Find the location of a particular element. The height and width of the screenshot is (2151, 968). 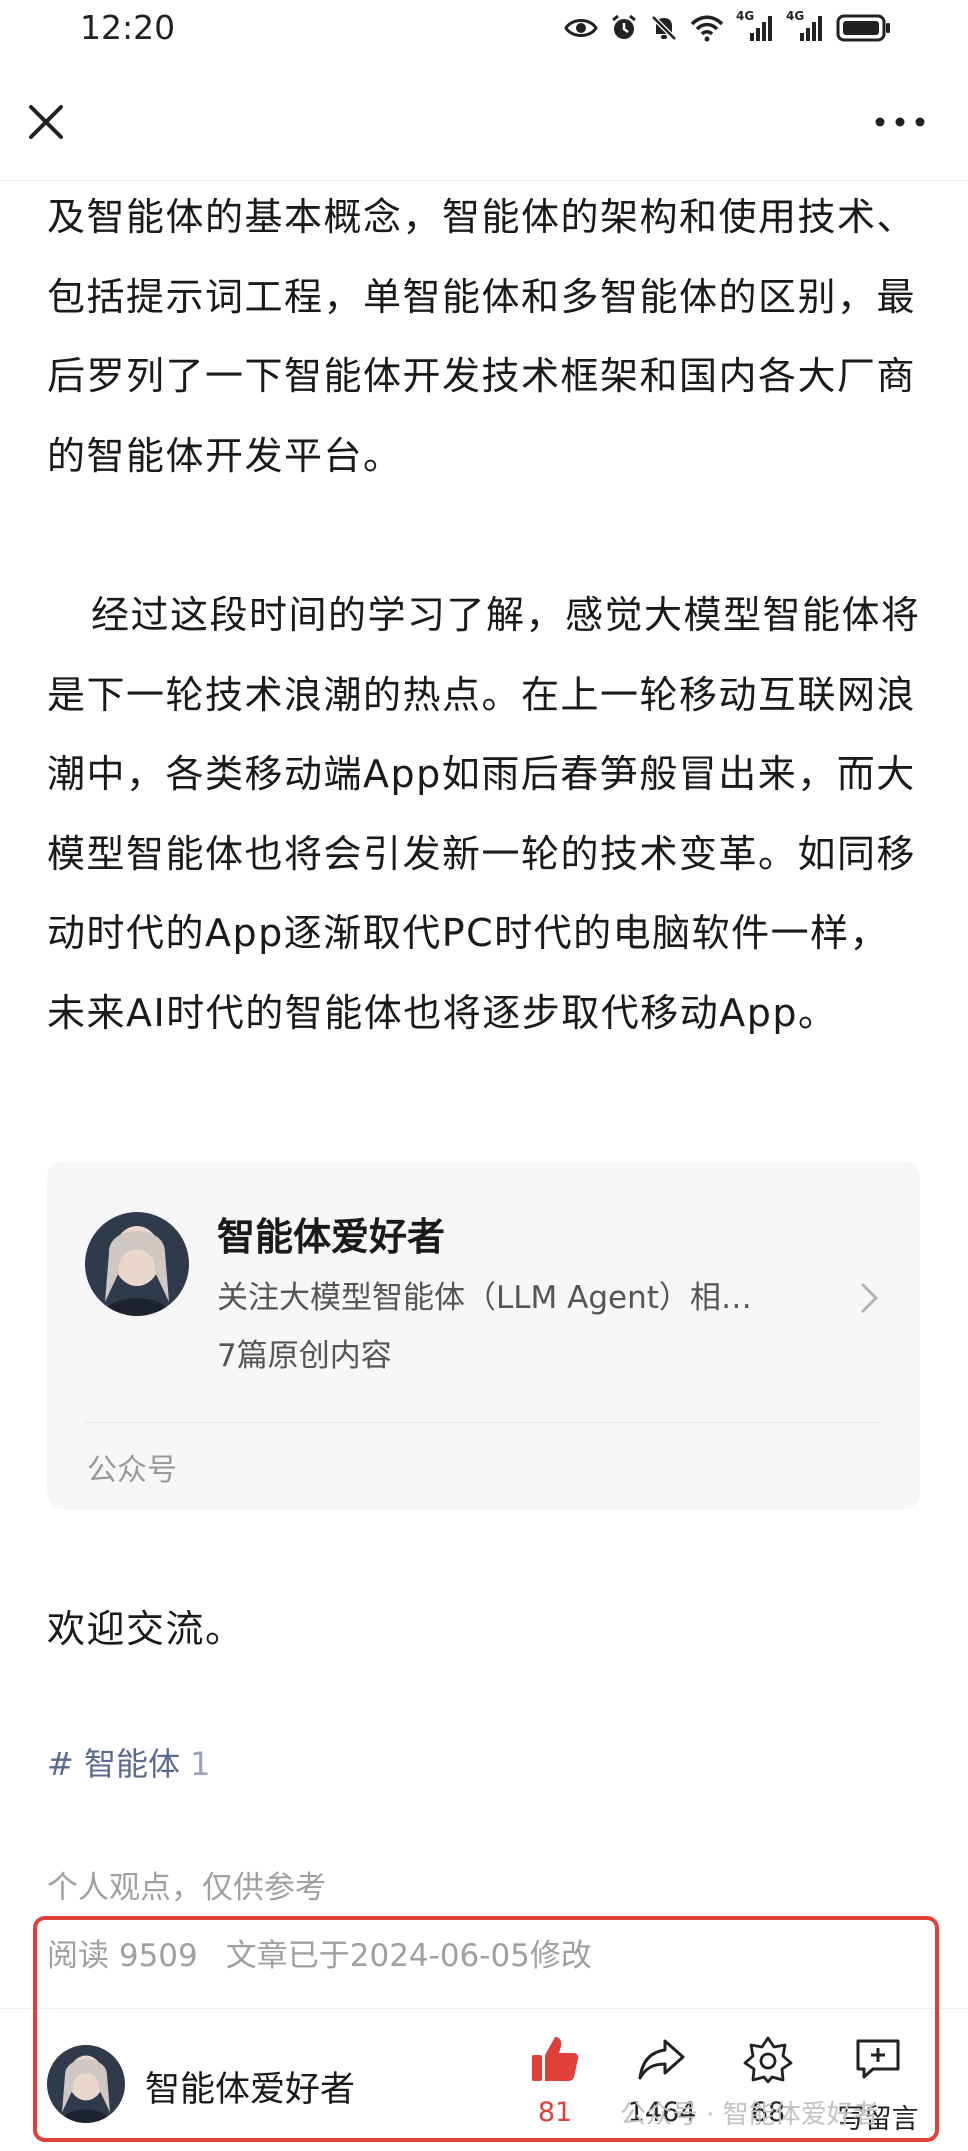

status-bar: 12:20 4G 4G is located at coordinates (484, 30).